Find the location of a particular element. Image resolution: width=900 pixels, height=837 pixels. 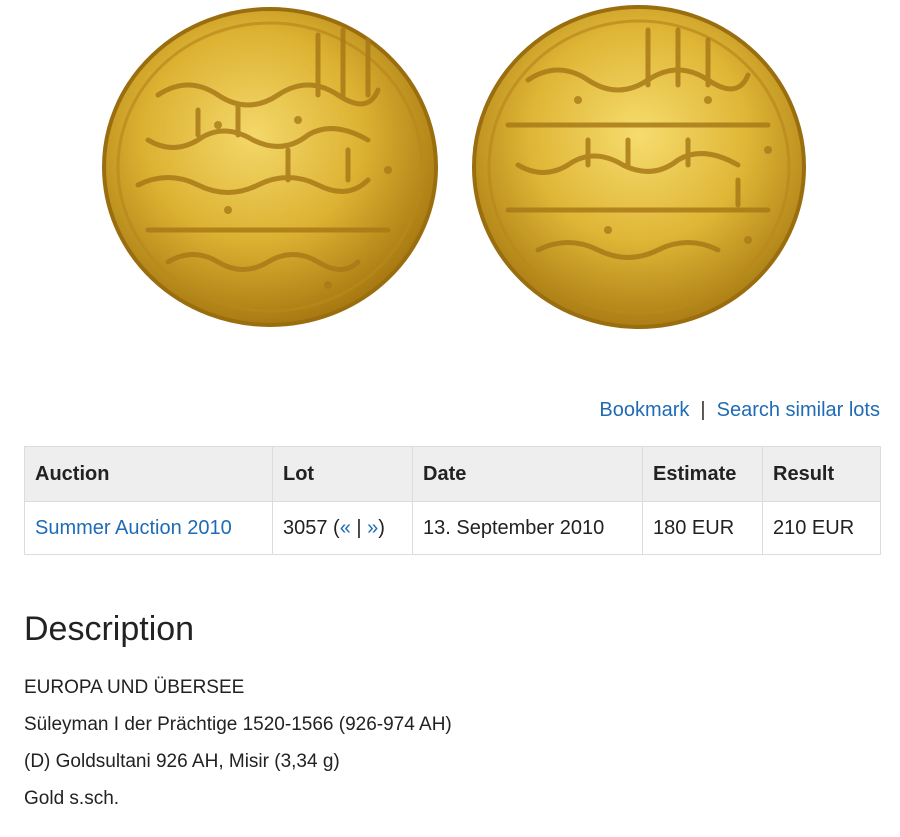

previous-lot-link: « is located at coordinates (345, 528).